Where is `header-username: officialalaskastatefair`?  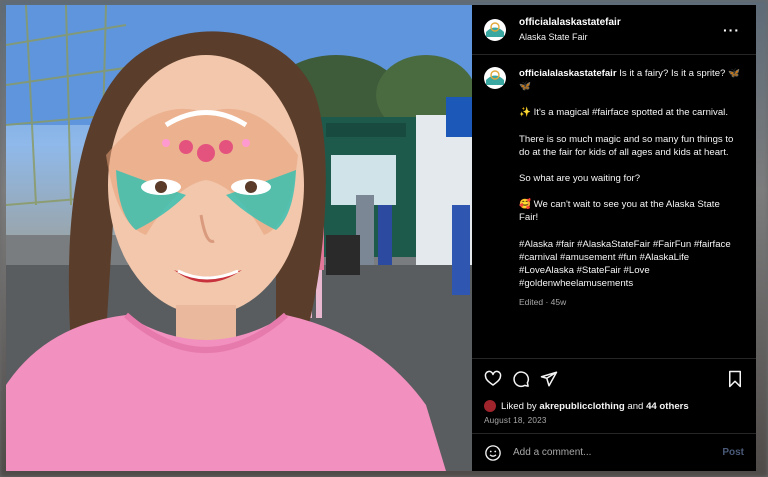 header-username: officialalaskastatefair is located at coordinates (621, 23).